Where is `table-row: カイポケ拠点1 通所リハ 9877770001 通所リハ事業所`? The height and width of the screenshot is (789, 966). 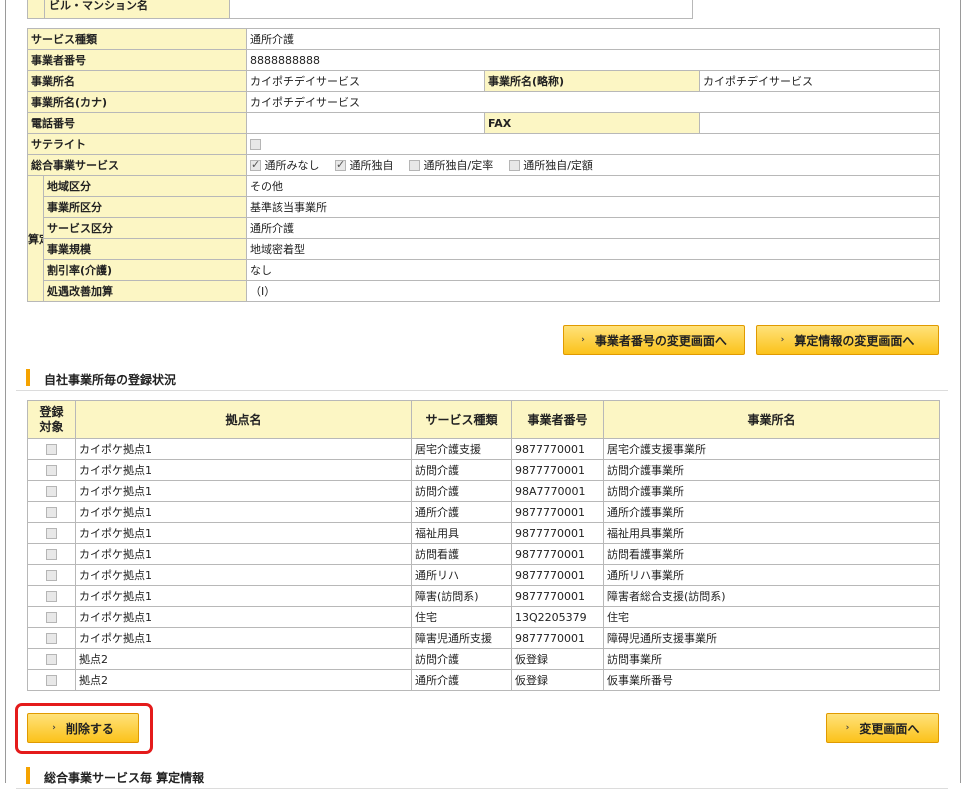 table-row: カイポケ拠点1 通所リハ 9877770001 通所リハ事業所 is located at coordinates (483, 575).